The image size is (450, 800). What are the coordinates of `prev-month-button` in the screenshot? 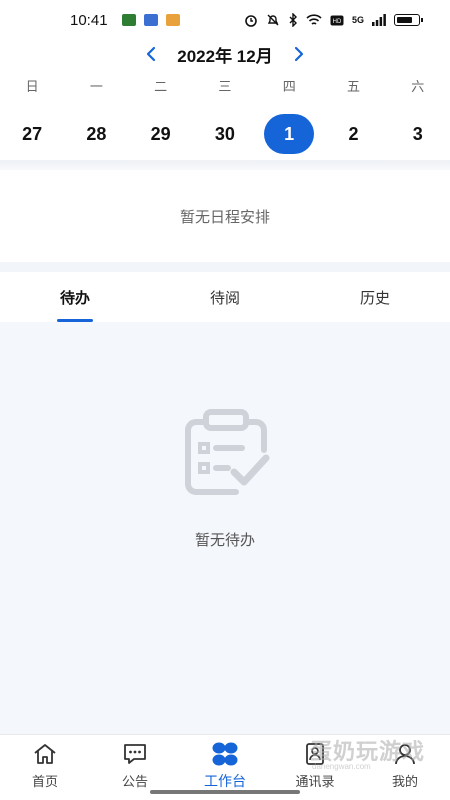 It's located at (151, 54).